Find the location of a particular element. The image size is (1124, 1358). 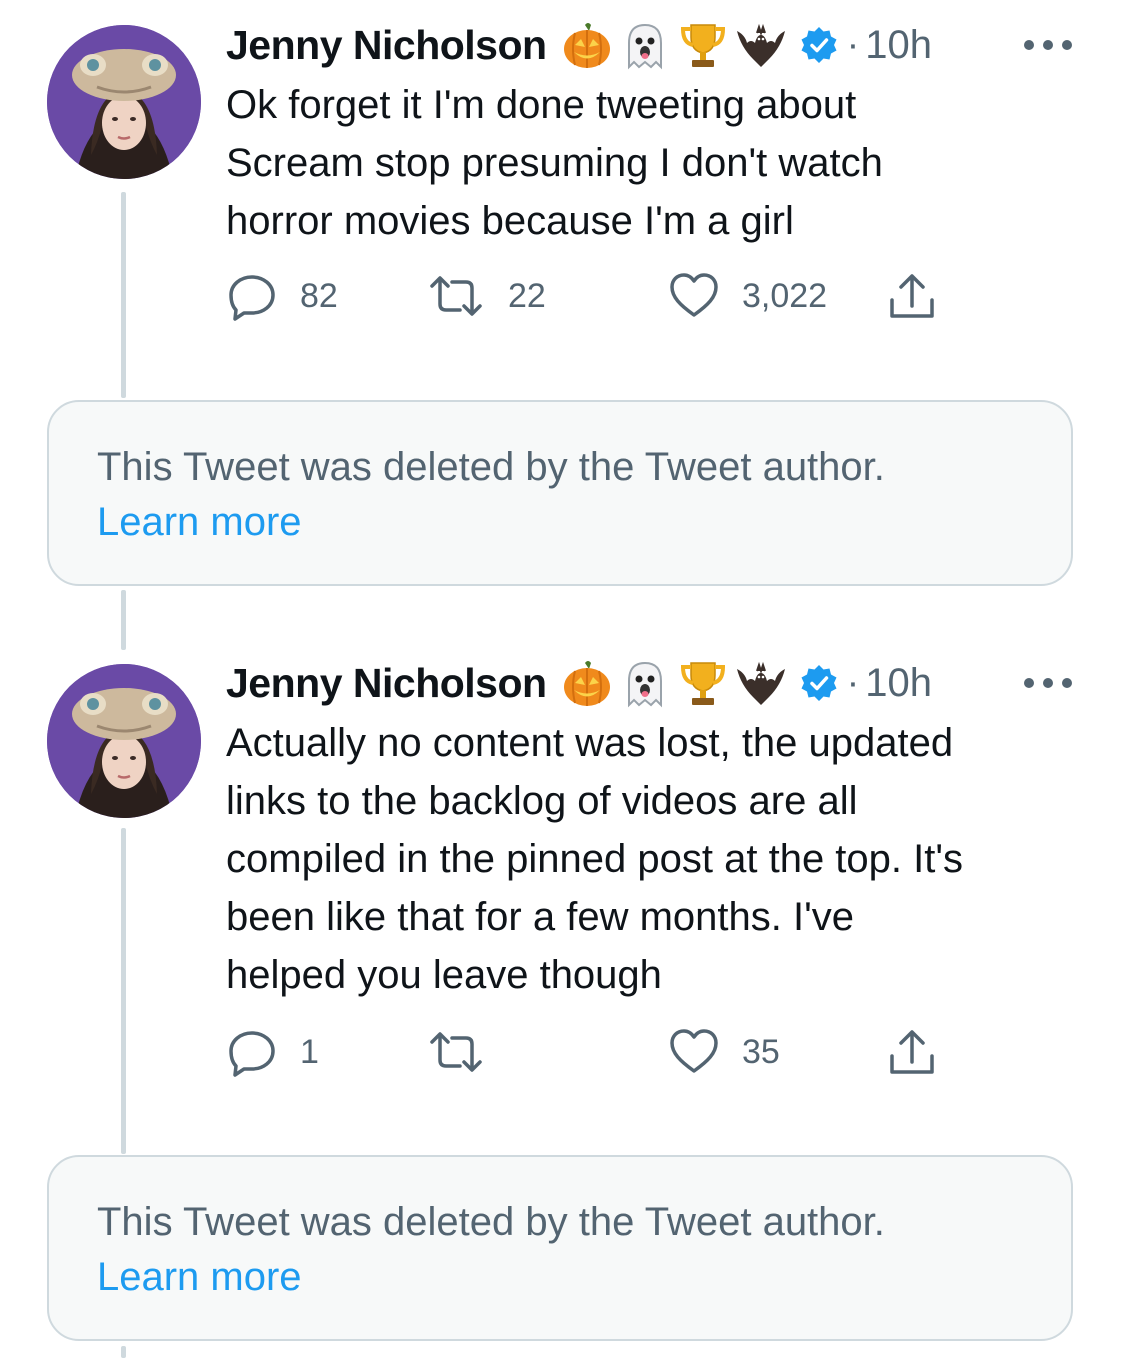

like-button: 3,022 is located at coordinates (747, 296).